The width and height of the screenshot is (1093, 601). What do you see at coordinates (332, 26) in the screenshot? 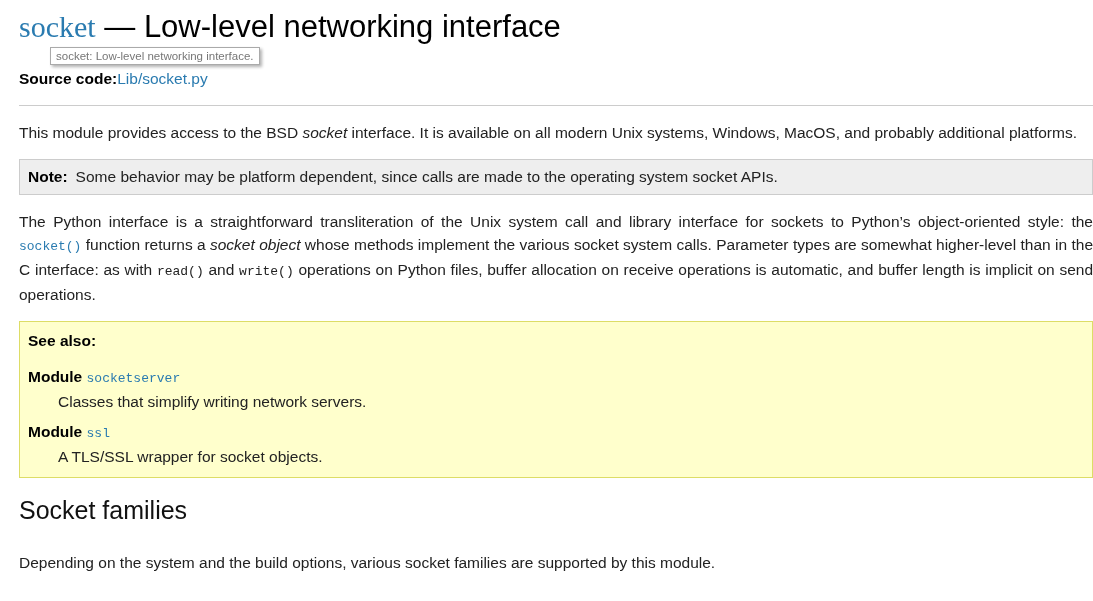
I see `page-title: — Low-level networking interface` at bounding box center [332, 26].